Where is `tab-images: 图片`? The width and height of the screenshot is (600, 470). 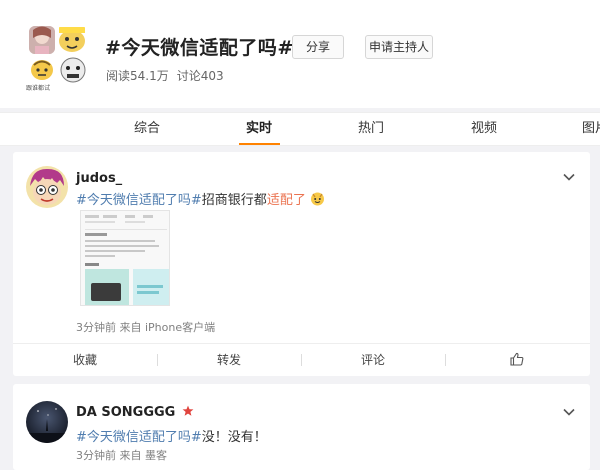
tab-images: 图片 is located at coordinates (591, 129).